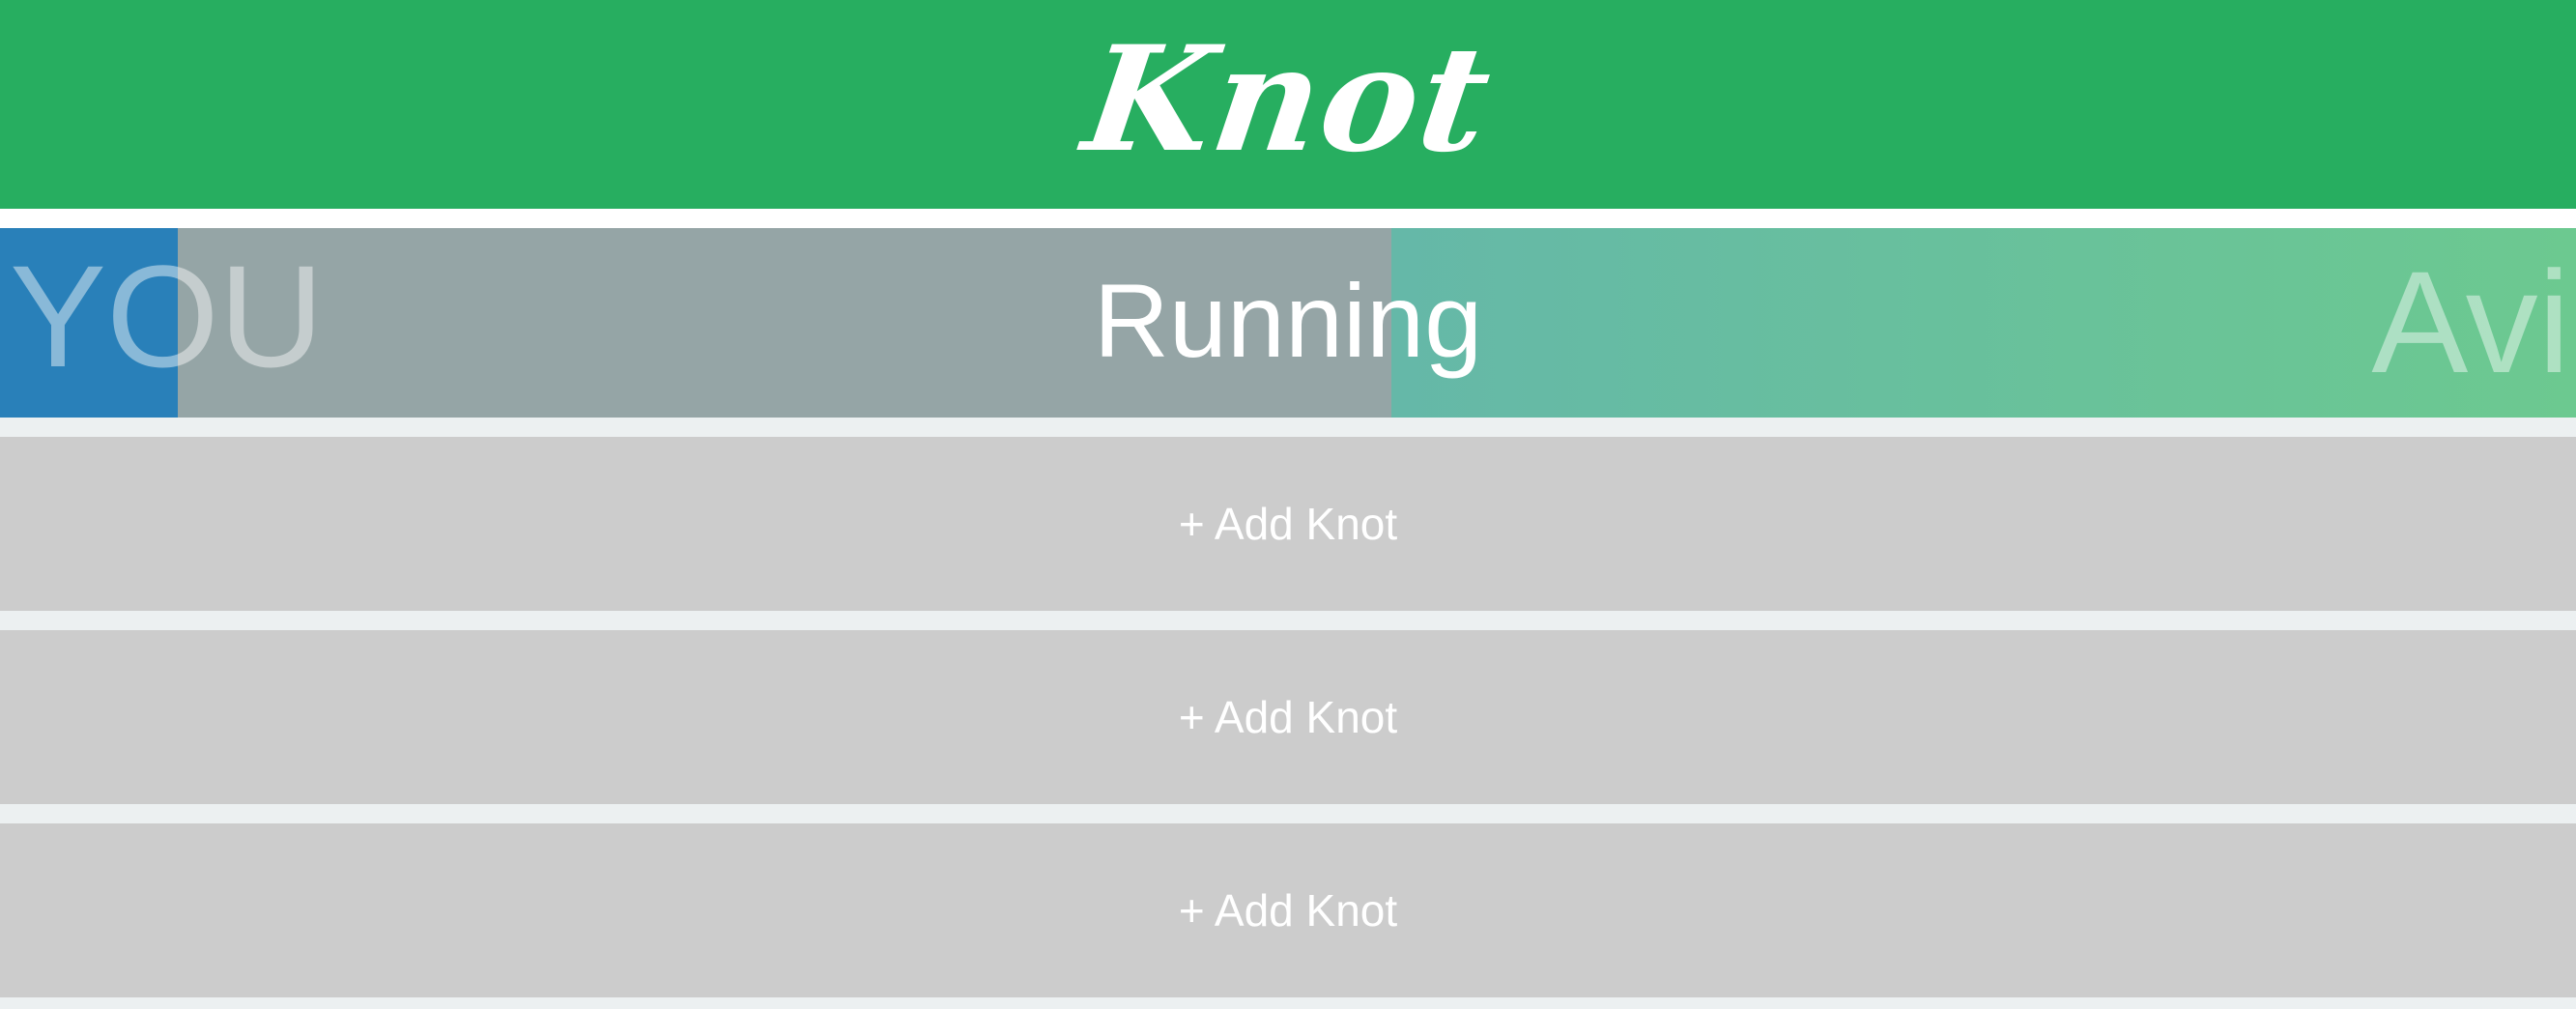 The image size is (2576, 1009). I want to click on activity-label: Running, so click(1288, 320).